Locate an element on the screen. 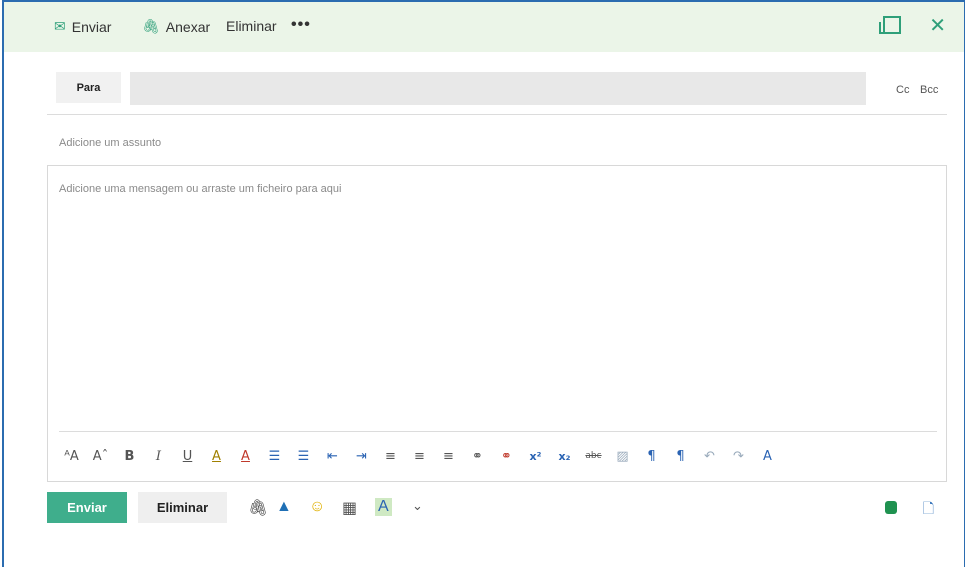 The image size is (967, 567). font-color-icon: A is located at coordinates (245, 456).